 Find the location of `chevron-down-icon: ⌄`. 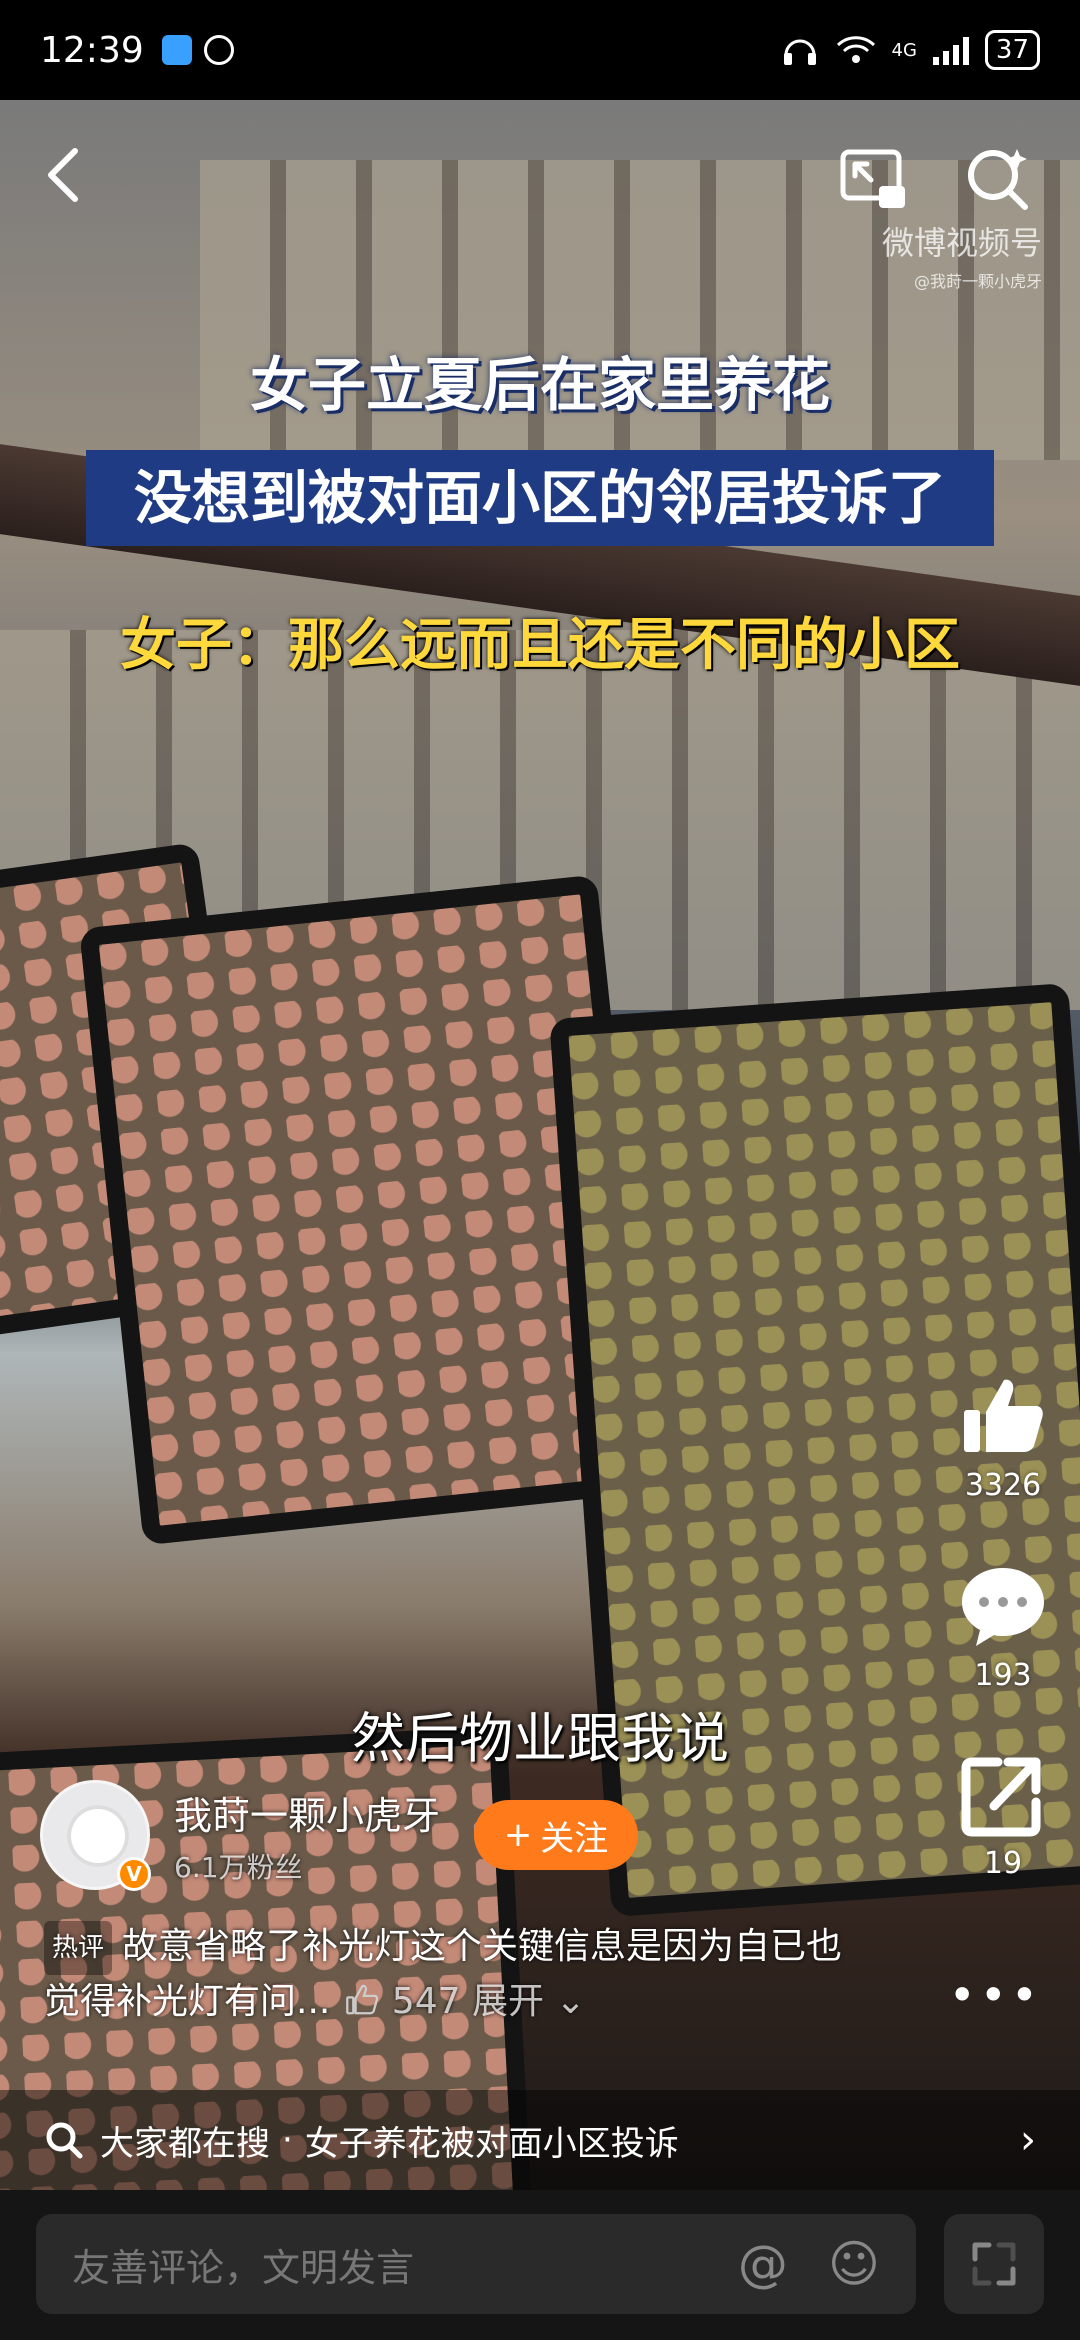

chevron-down-icon: ⌄ is located at coordinates (570, 2001).